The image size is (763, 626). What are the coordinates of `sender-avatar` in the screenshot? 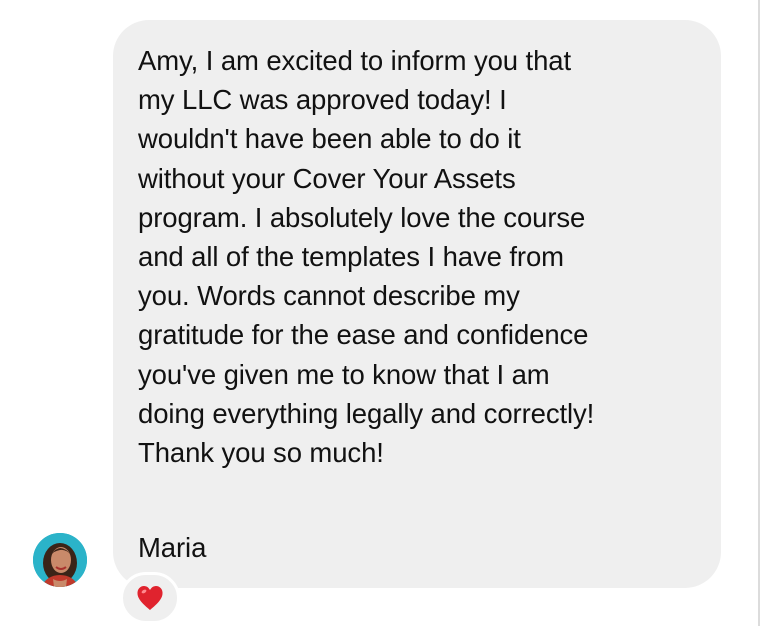 It's located at (60, 560).